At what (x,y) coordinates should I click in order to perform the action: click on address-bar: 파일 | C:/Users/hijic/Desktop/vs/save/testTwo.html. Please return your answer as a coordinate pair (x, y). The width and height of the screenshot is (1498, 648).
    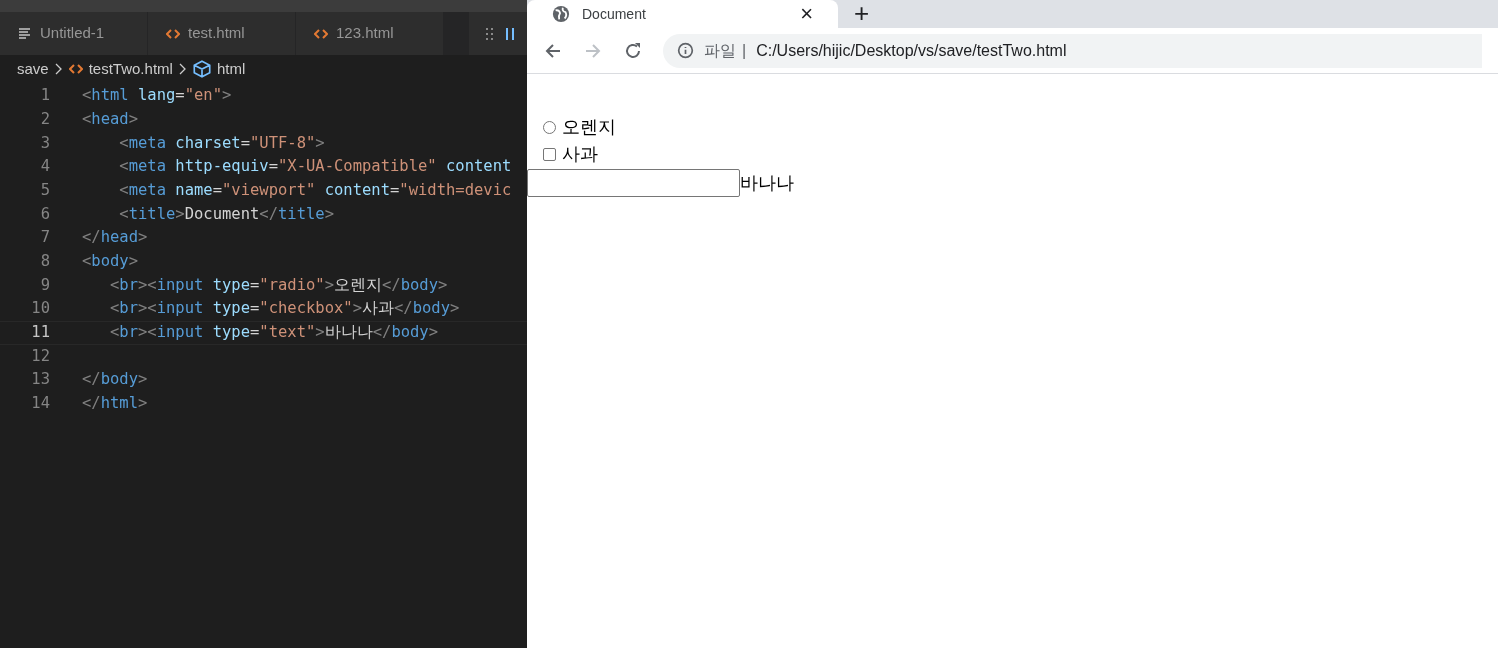
    Looking at the image, I should click on (1072, 50).